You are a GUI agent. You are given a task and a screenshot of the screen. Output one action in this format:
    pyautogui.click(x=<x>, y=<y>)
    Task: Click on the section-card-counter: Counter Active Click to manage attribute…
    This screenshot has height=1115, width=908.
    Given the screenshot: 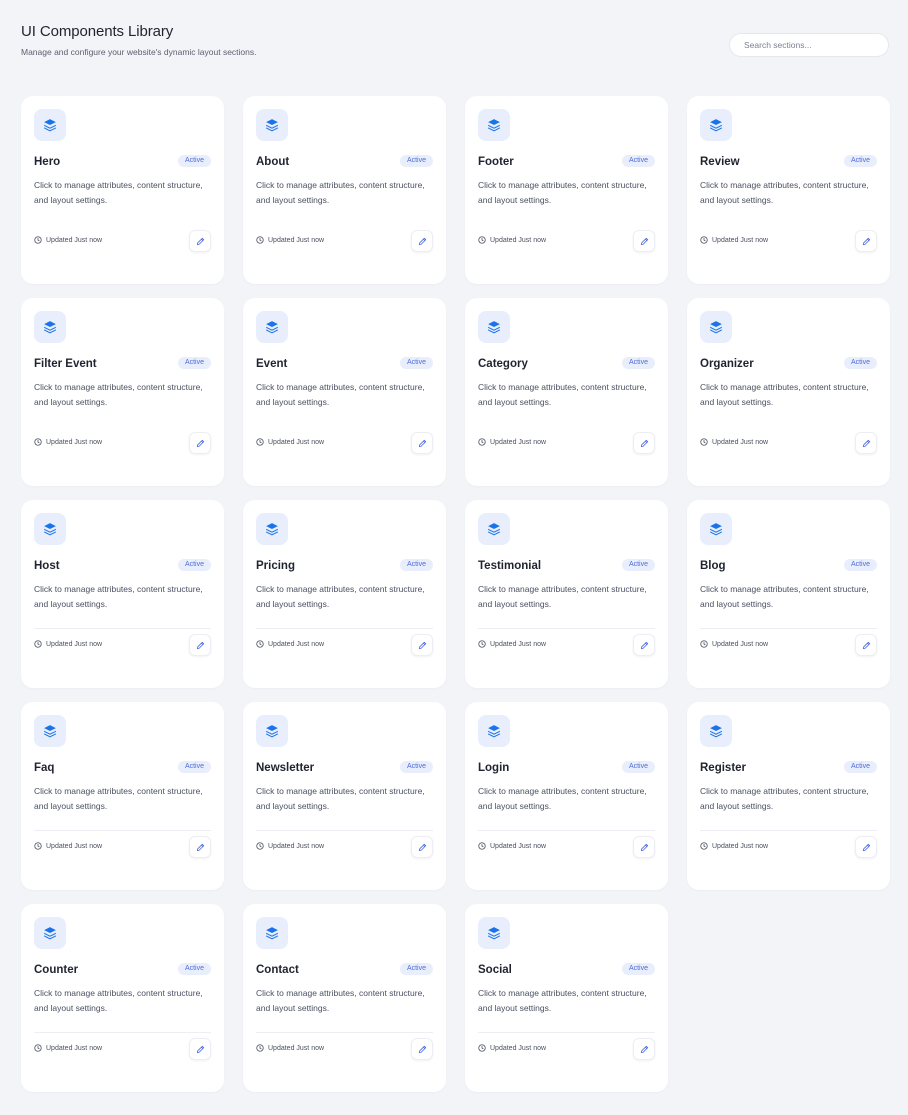 What is the action you would take?
    pyautogui.click(x=122, y=998)
    